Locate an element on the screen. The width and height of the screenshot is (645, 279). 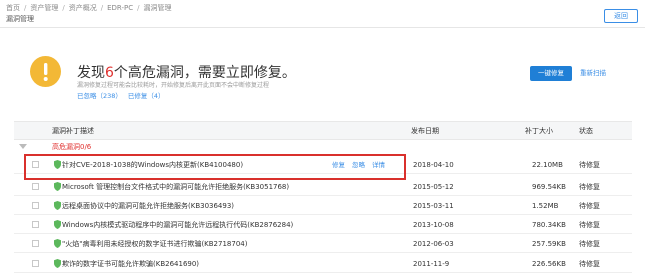
breadcrumb-current: 漏洞管理 is located at coordinates (157, 8).